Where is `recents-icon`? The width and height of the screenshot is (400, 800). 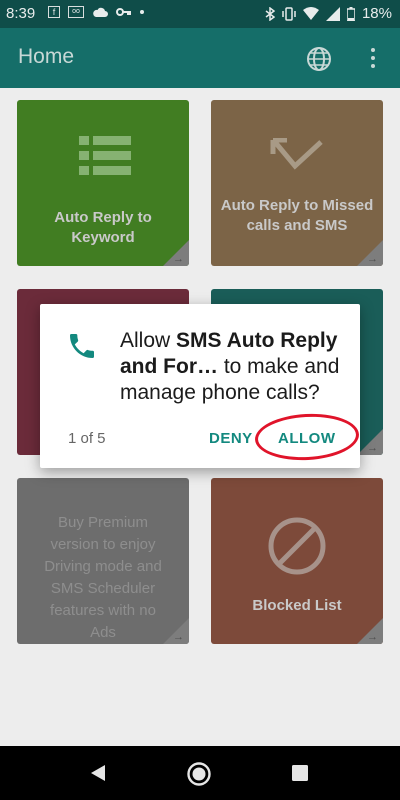 recents-icon is located at coordinates (300, 773).